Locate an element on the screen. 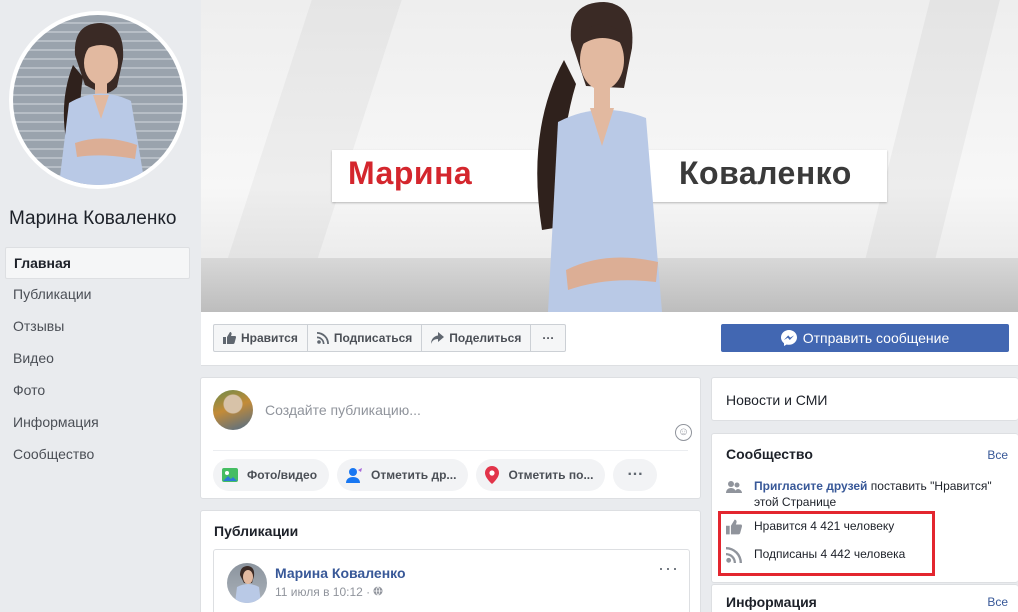 The image size is (1018, 612). more-dots-icon: ··· is located at coordinates (548, 338).